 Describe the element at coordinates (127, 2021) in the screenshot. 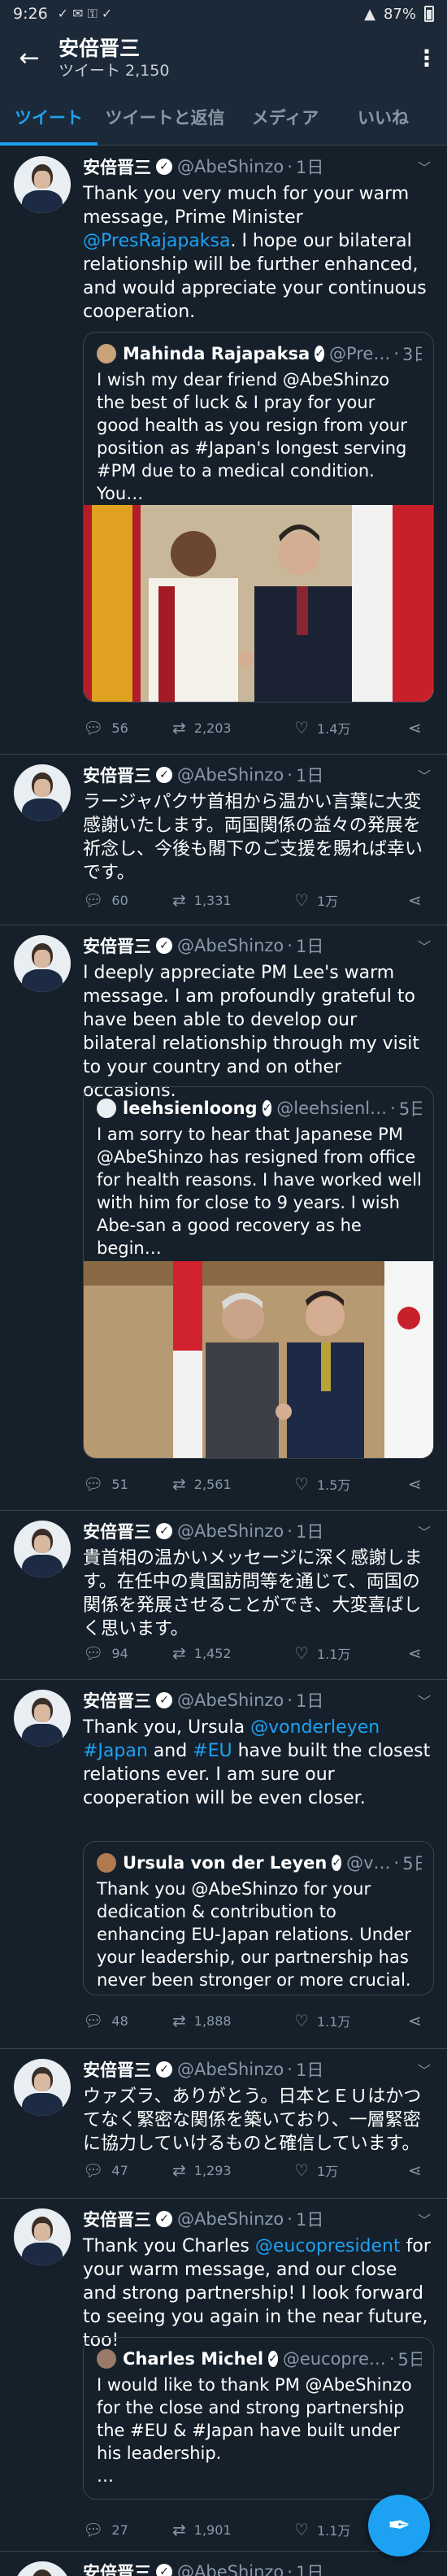

I see `reply-button: 💬︎ 48` at that location.